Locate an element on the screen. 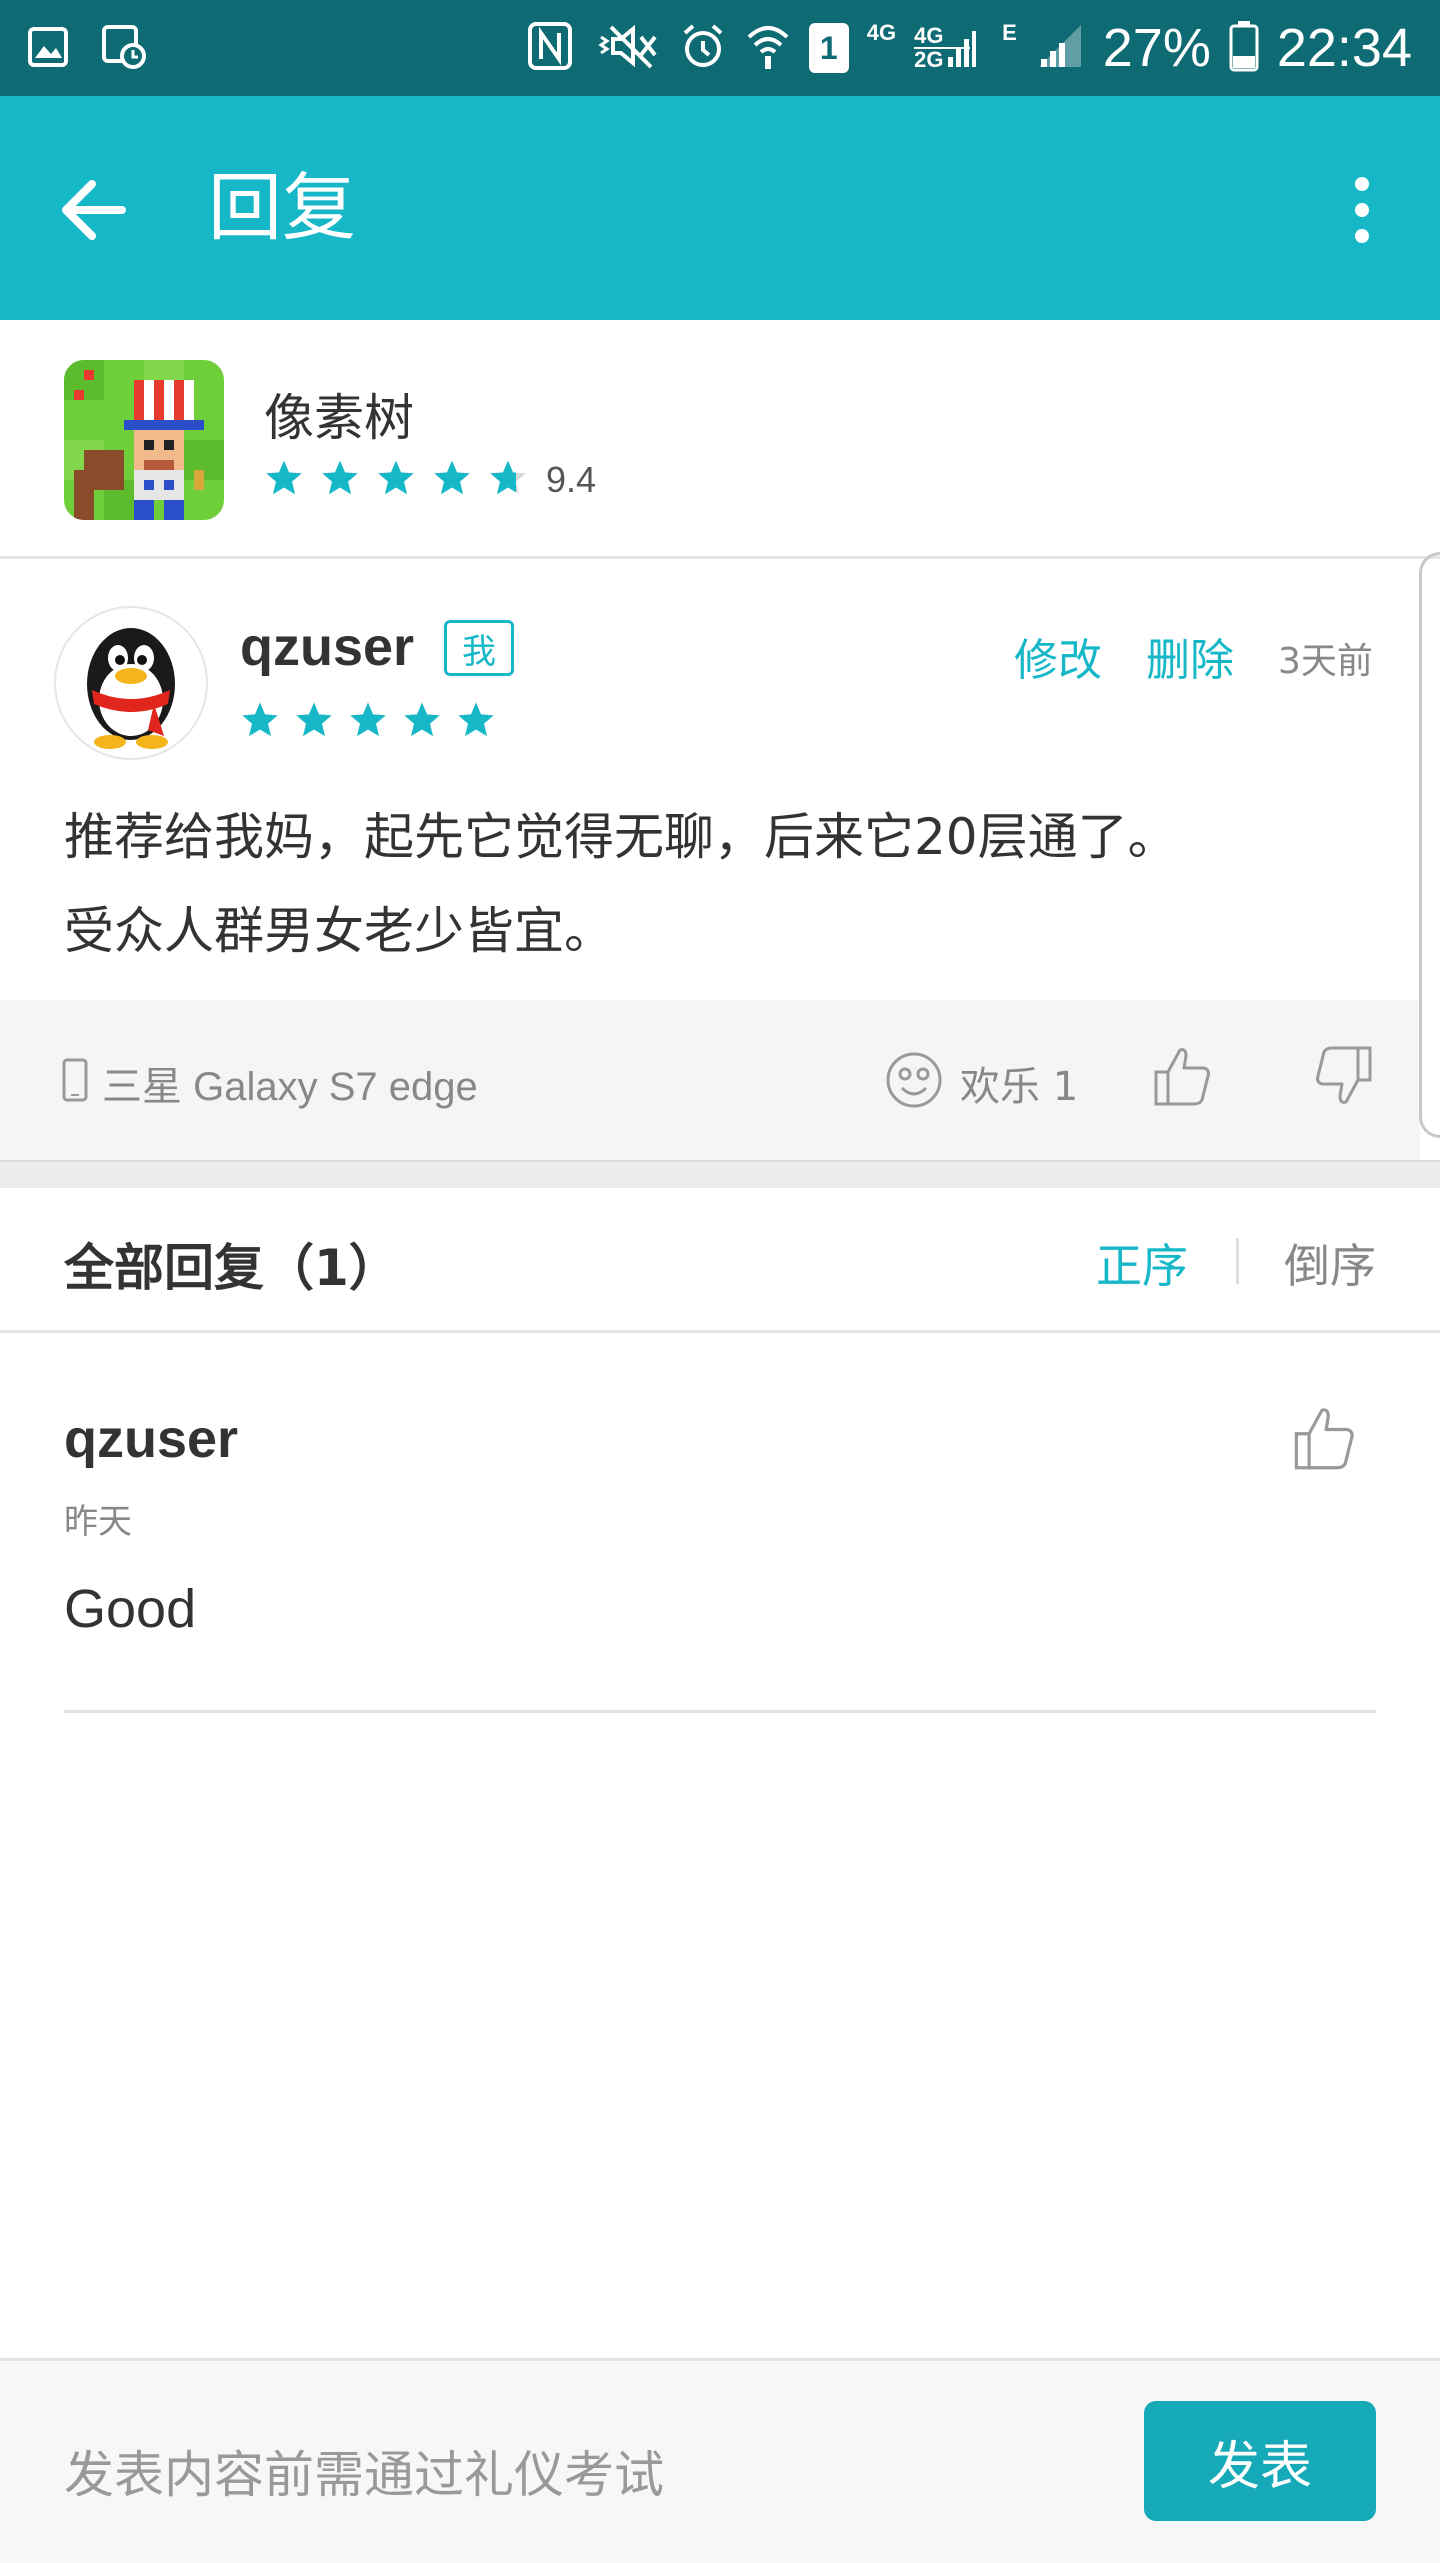 This screenshot has height=2563, width=1440. app-bar: 回复 is located at coordinates (720, 208).